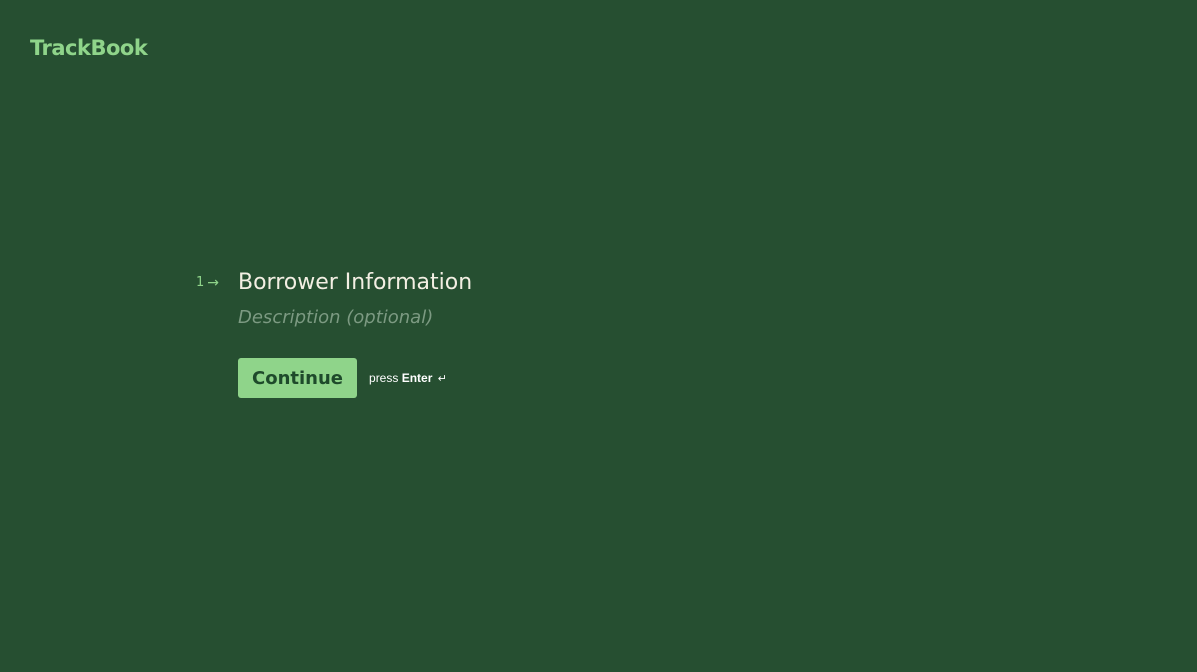  Describe the element at coordinates (355, 317) in the screenshot. I see `description-field: Description (optional)` at that location.